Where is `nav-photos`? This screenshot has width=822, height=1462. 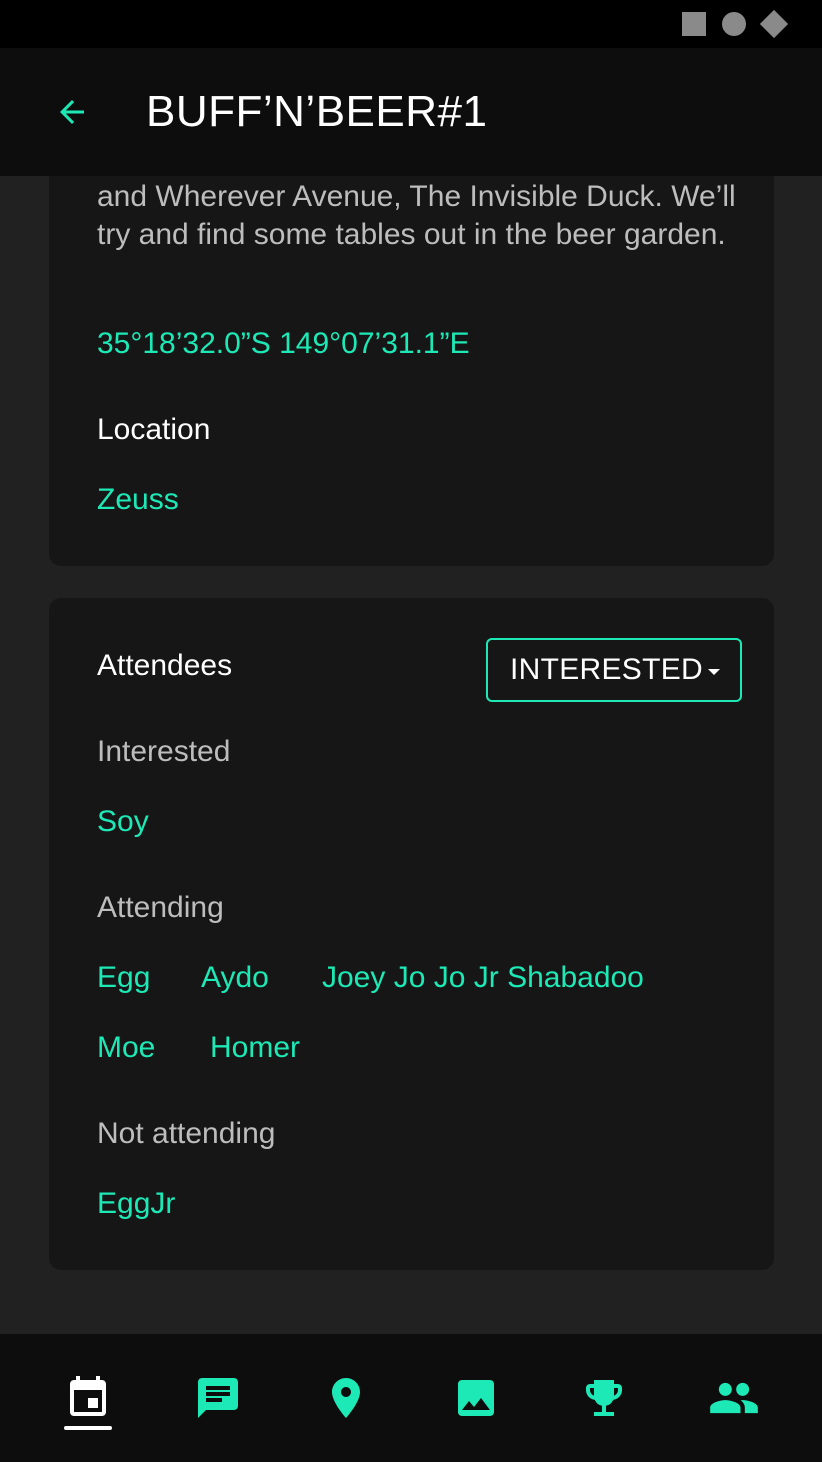 nav-photos is located at coordinates (476, 1398).